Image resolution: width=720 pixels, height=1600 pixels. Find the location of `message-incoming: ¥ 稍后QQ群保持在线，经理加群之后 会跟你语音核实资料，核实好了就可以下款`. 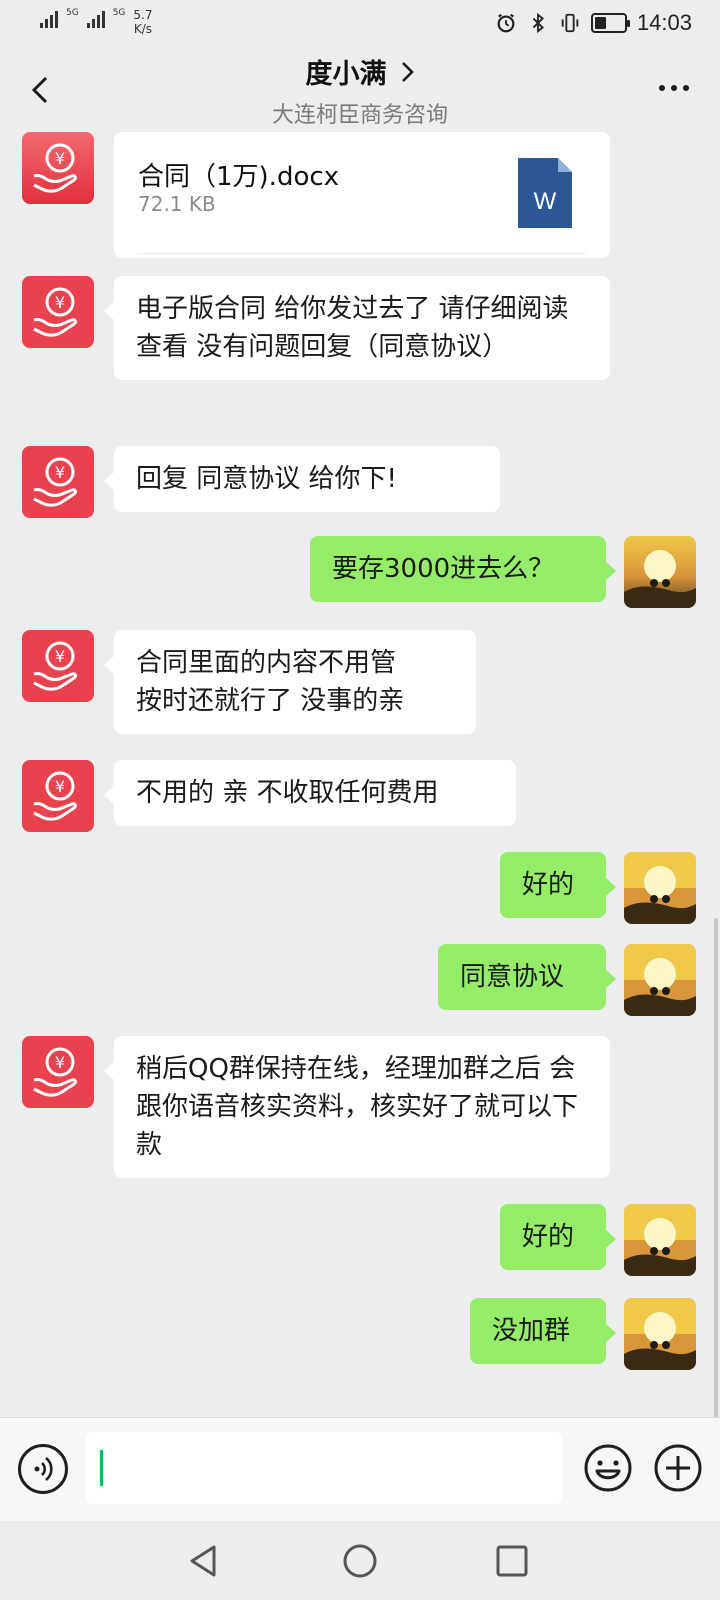

message-incoming: ¥ 稍后QQ群保持在线，经理加群之后 会跟你语音核实资料，核实好了就可以下款 is located at coordinates (360, 1110).